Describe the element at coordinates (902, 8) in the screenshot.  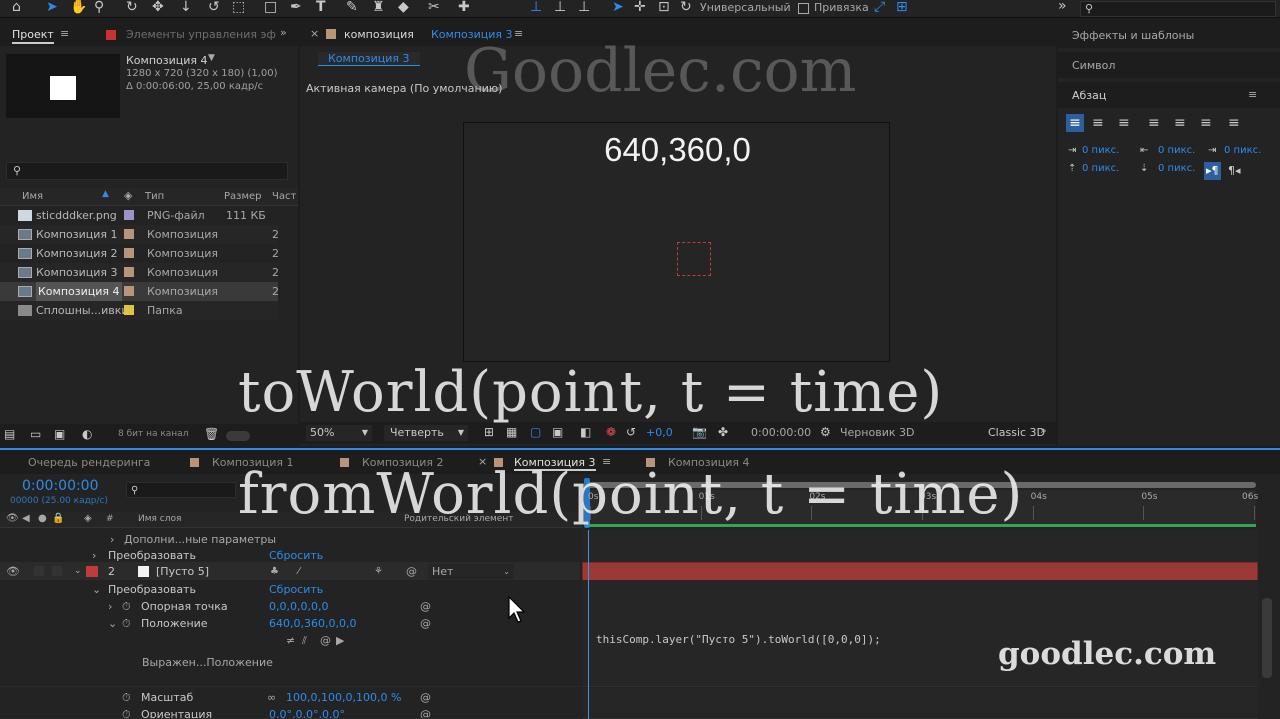
I see `snap-points-icon: ⊞` at that location.